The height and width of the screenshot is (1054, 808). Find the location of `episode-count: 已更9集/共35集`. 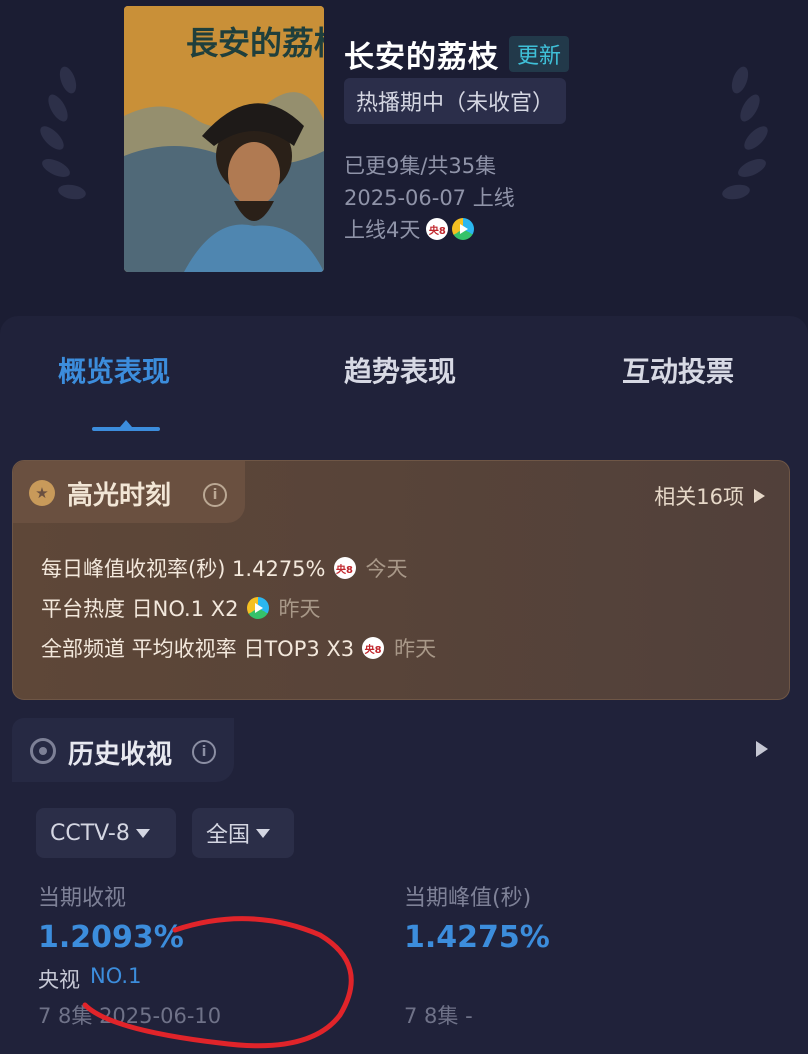

episode-count: 已更9集/共35集 is located at coordinates (420, 166).